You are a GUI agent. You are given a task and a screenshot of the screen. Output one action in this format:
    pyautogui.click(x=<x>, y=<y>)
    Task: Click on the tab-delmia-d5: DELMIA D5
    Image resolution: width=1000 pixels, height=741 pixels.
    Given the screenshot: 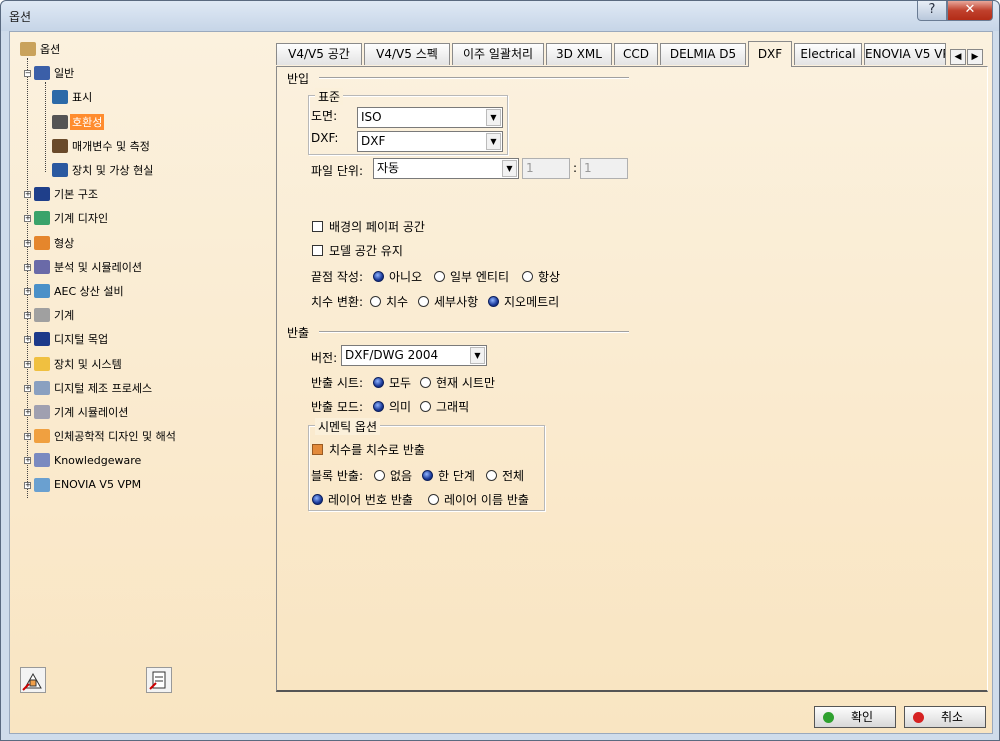 What is the action you would take?
    pyautogui.click(x=703, y=54)
    